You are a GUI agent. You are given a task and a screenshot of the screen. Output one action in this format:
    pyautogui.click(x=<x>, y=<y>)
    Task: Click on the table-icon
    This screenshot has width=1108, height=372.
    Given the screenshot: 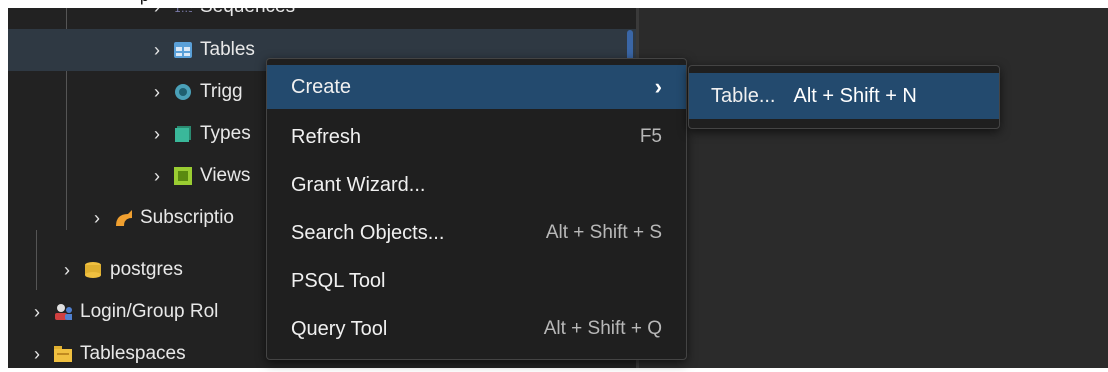 What is the action you would take?
    pyautogui.click(x=183, y=50)
    